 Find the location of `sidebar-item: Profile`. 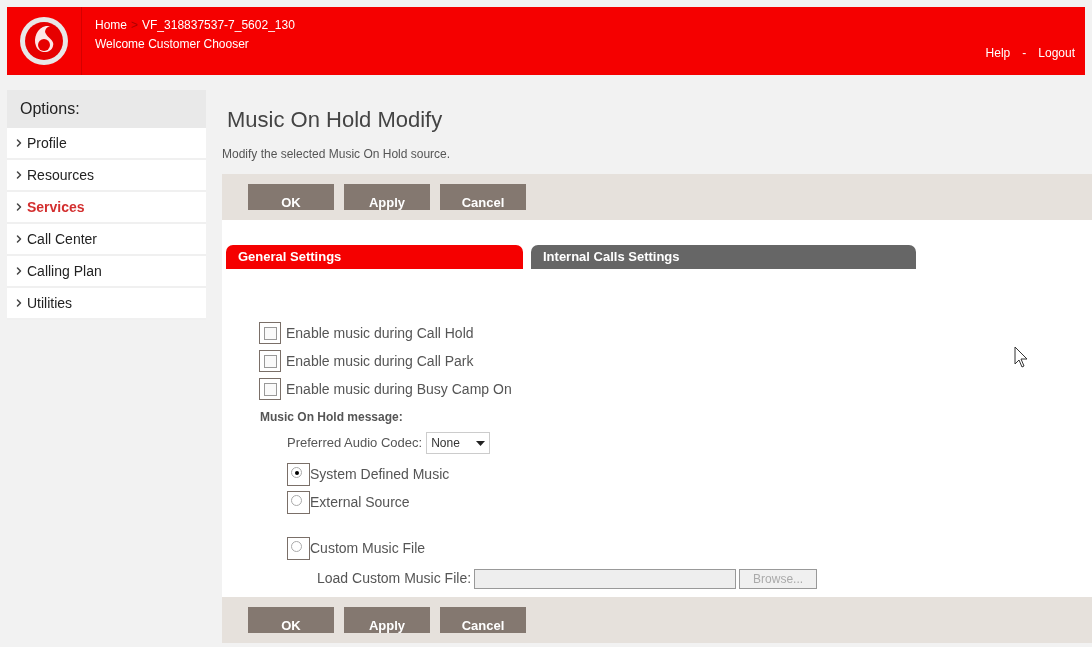

sidebar-item: Profile is located at coordinates (106, 144).